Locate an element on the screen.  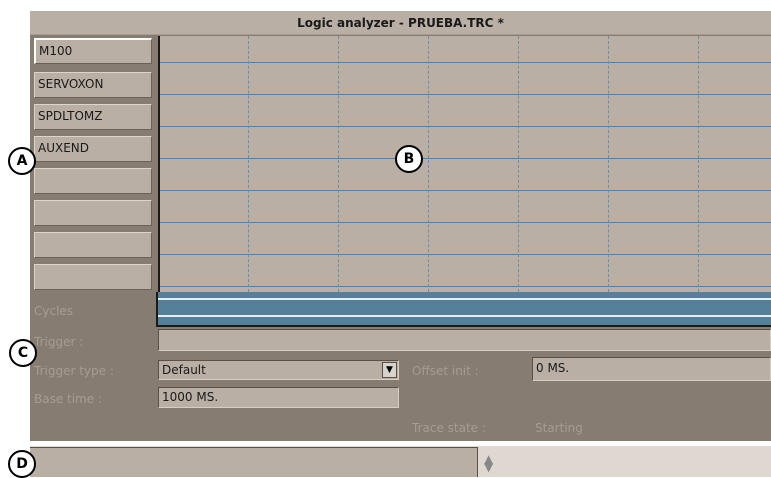
trigger-type-select: Default ▼ is located at coordinates (278, 370).